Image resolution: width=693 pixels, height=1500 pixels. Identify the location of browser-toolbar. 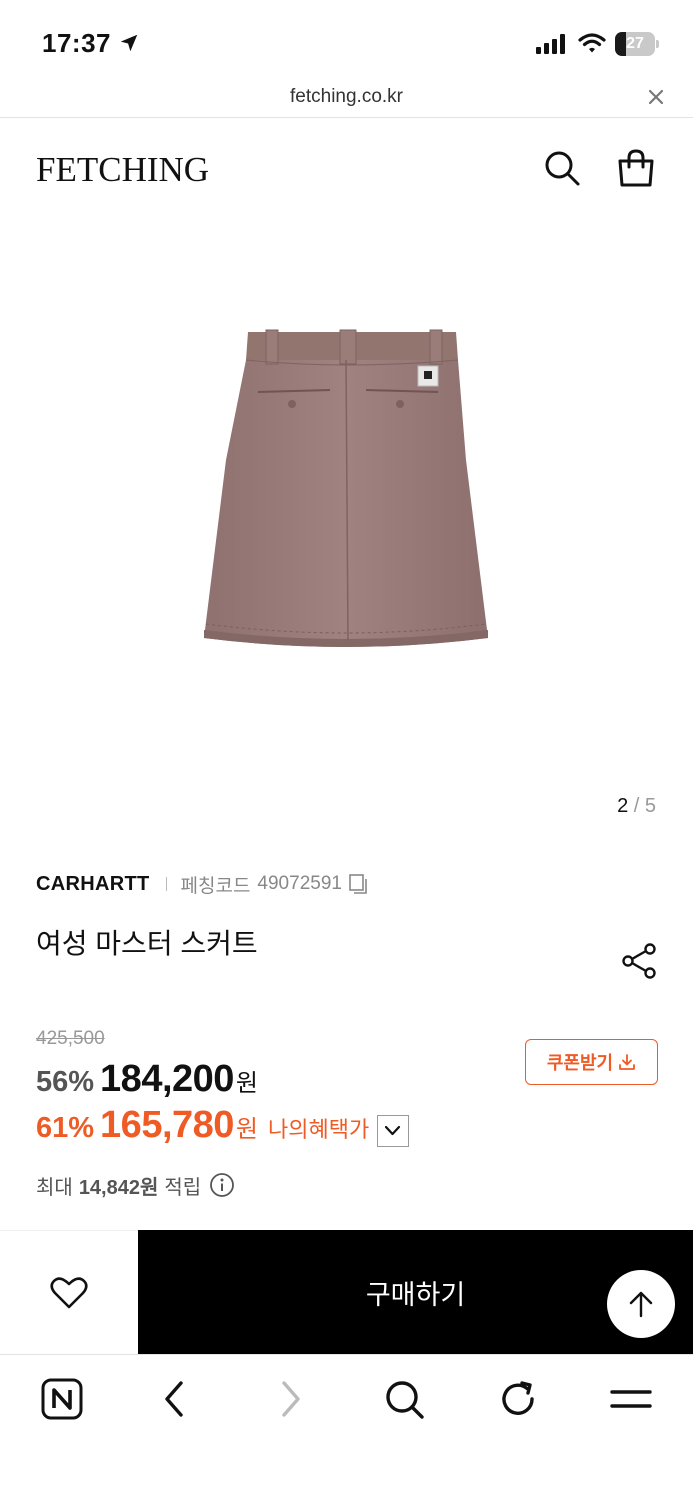
(346, 1427).